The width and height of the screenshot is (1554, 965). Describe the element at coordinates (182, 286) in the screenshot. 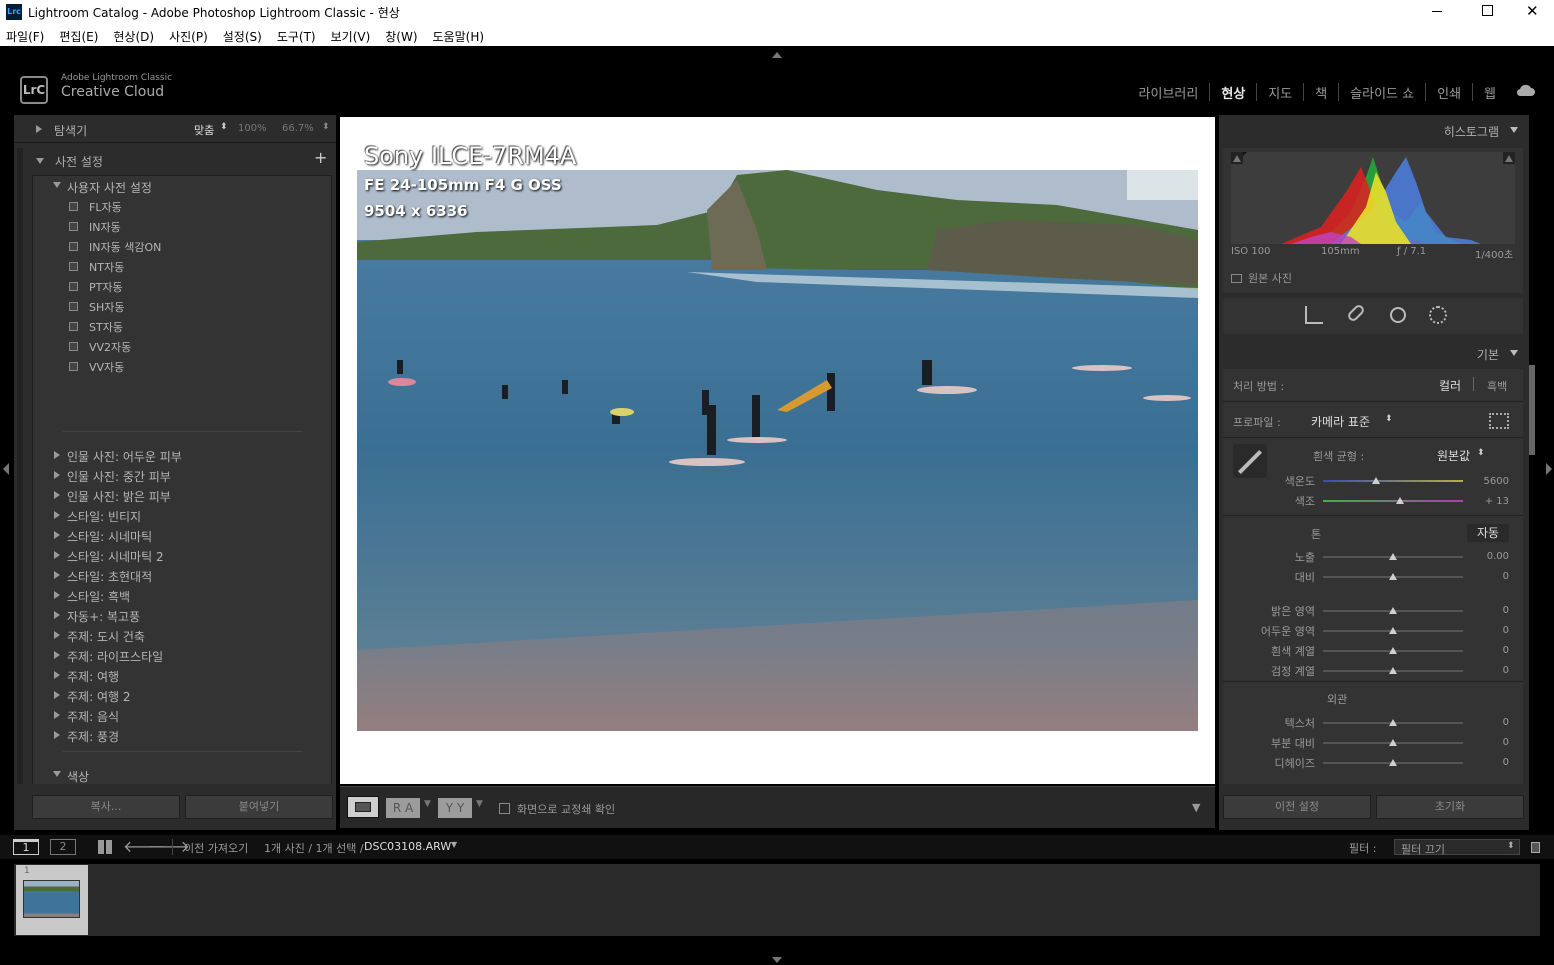

I see `preset-item: PT자동` at that location.